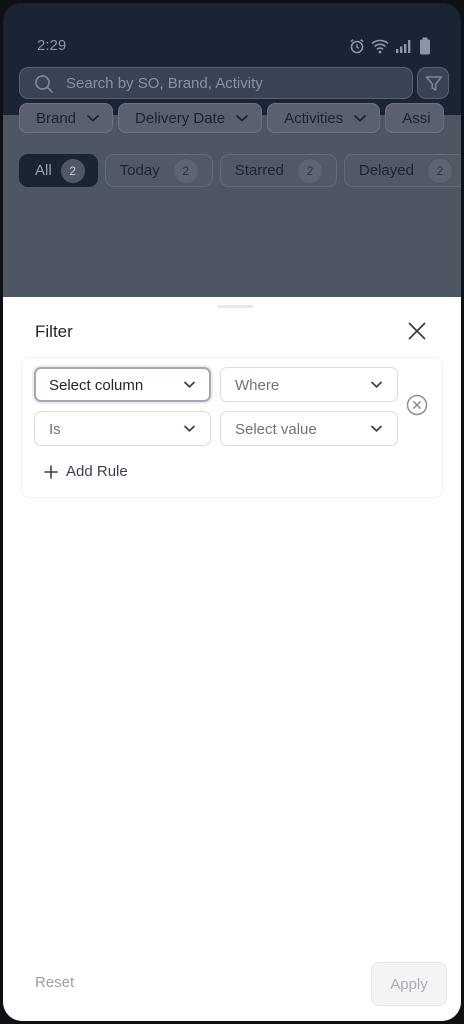  Describe the element at coordinates (235, 306) in the screenshot. I see `drag-handle` at that location.